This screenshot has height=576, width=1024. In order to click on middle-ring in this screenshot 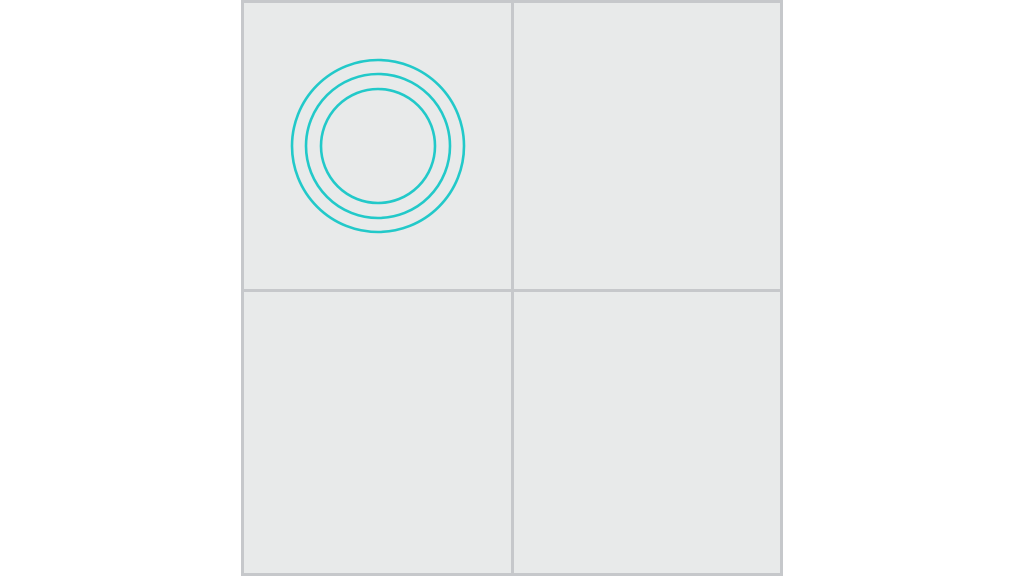, I will do `click(378, 146)`.